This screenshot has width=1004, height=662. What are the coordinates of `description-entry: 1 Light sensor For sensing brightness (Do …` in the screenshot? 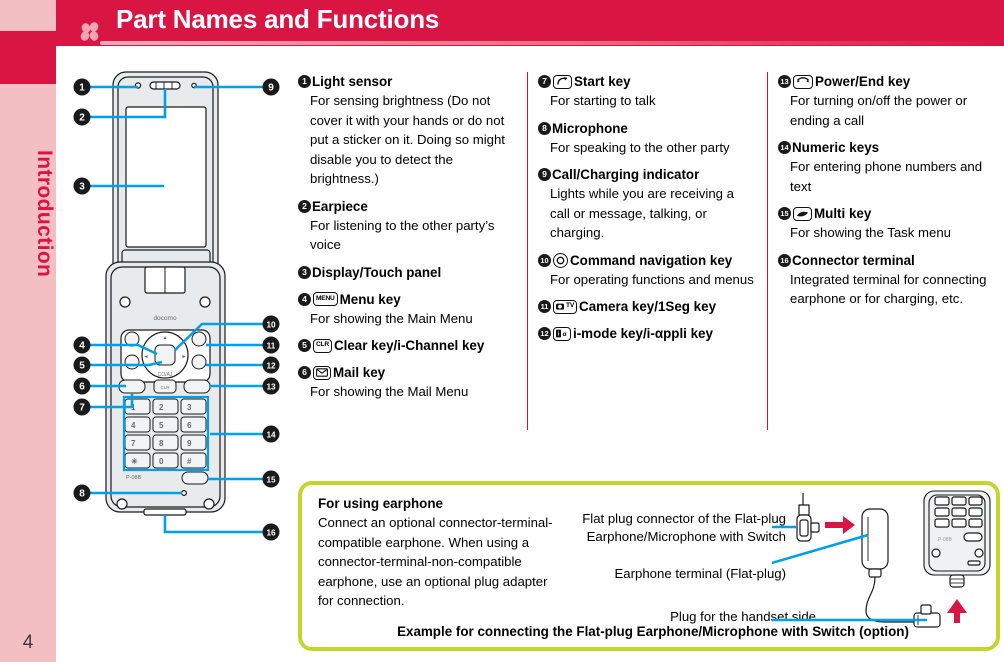 It's located at (407, 130).